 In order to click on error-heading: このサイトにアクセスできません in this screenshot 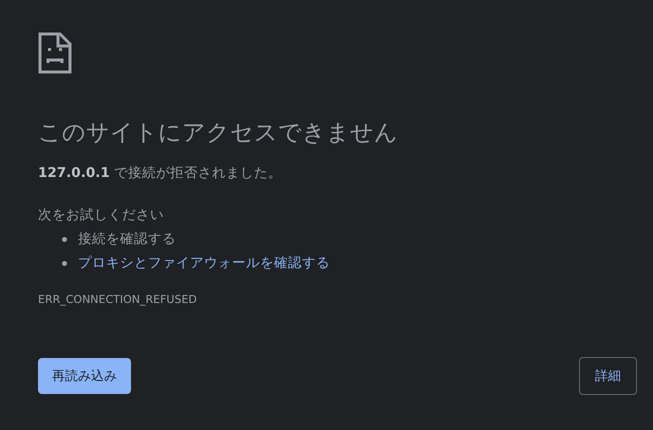, I will do `click(218, 133)`.